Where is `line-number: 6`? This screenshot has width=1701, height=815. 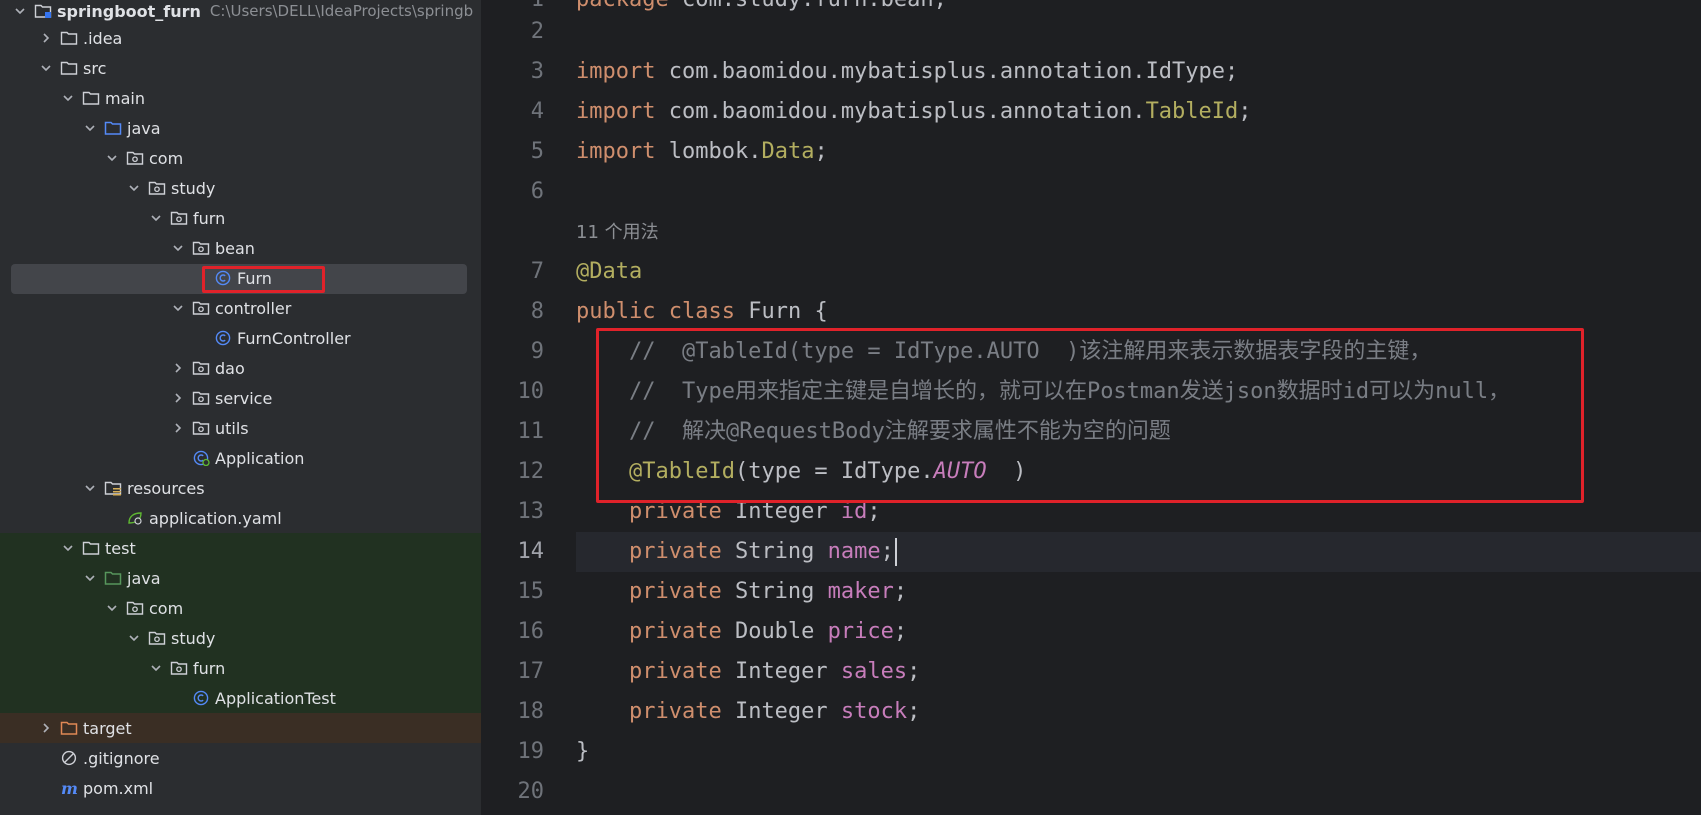 line-number: 6 is located at coordinates (537, 191).